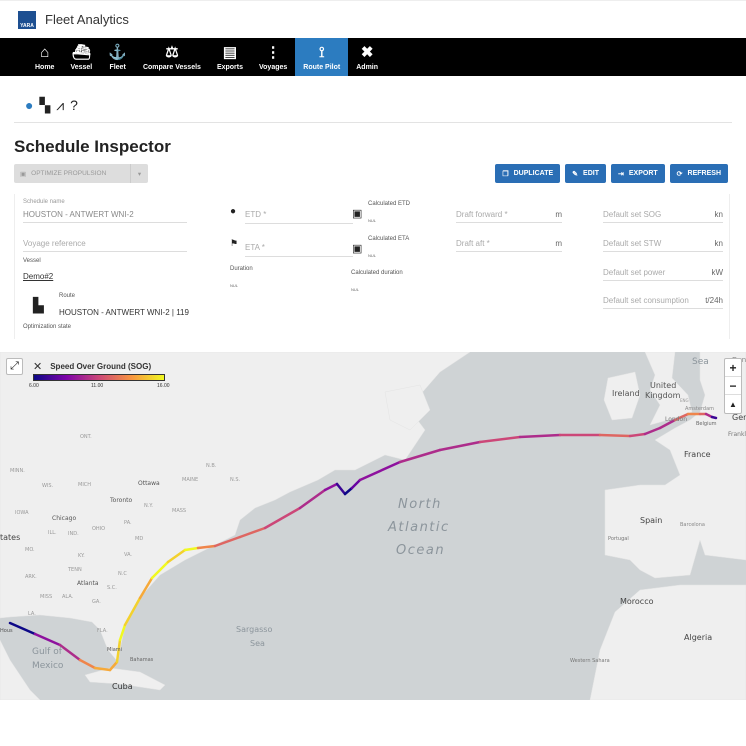 The image size is (746, 746). What do you see at coordinates (102, 631) in the screenshot?
I see `map-label-fla: FLA.` at bounding box center [102, 631].